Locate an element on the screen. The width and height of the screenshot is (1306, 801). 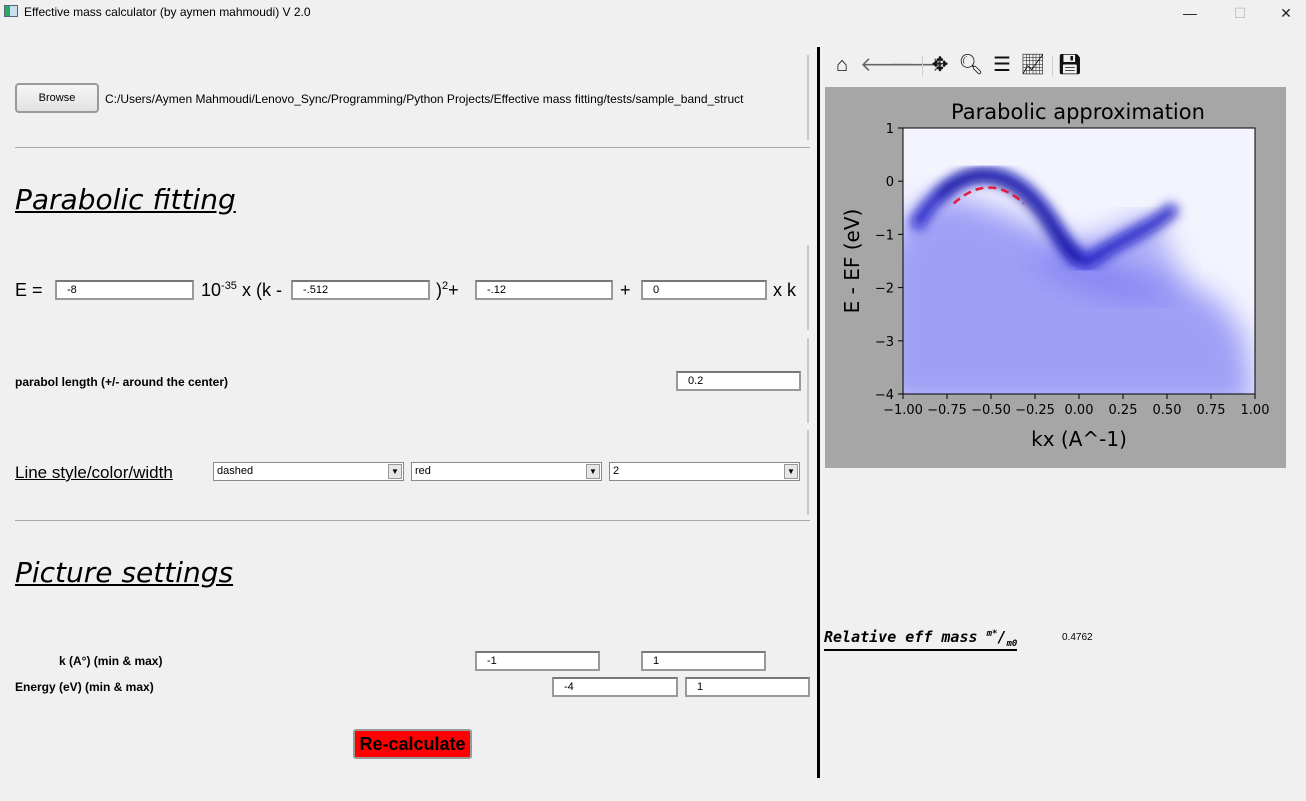
power-label: 10-35 x (k - is located at coordinates (241, 290).